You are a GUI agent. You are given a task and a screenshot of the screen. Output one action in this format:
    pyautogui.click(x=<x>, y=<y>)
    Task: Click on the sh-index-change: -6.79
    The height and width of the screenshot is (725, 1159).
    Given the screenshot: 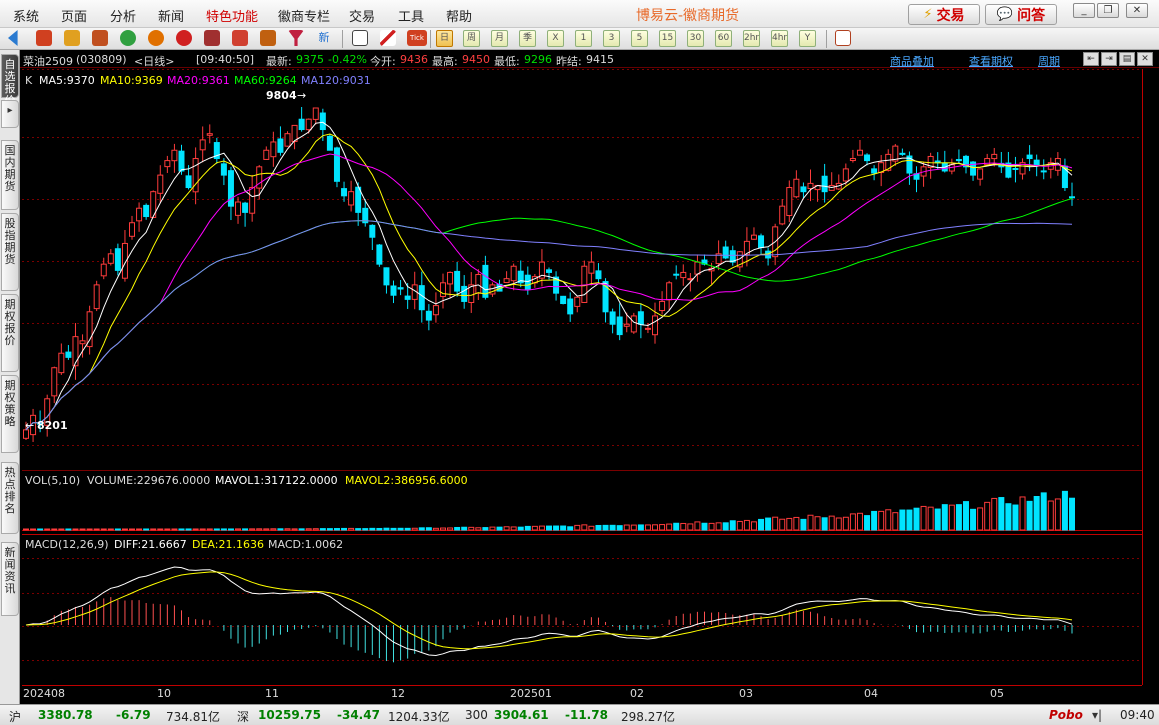 What is the action you would take?
    pyautogui.click(x=133, y=715)
    